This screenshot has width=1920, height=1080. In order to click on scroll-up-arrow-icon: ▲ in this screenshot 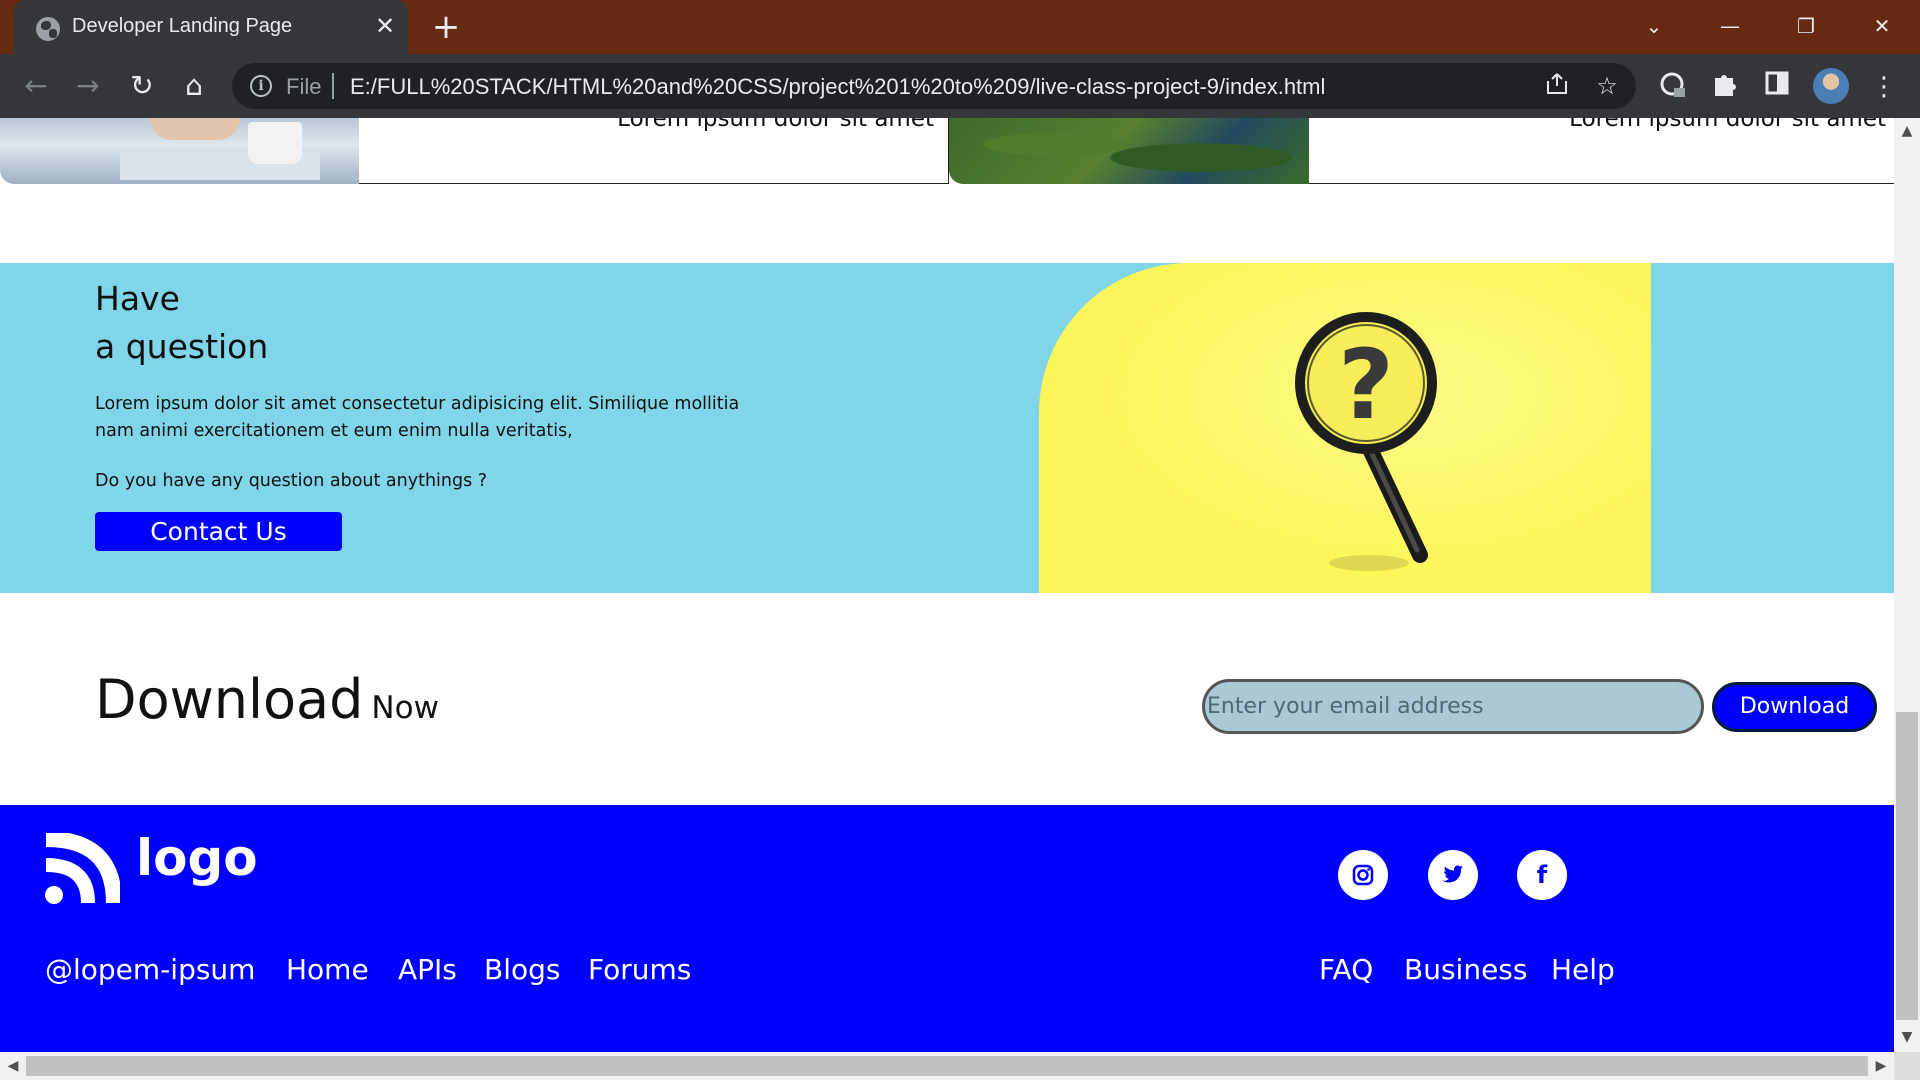, I will do `click(1907, 131)`.